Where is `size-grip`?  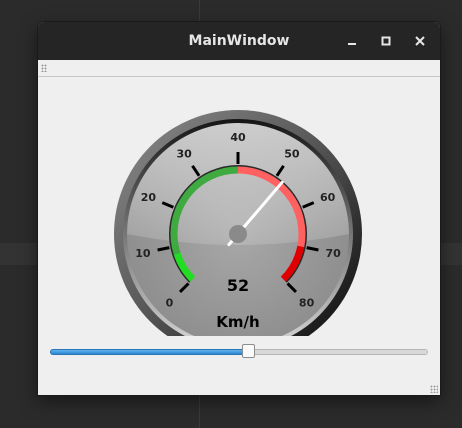 size-grip is located at coordinates (434, 389).